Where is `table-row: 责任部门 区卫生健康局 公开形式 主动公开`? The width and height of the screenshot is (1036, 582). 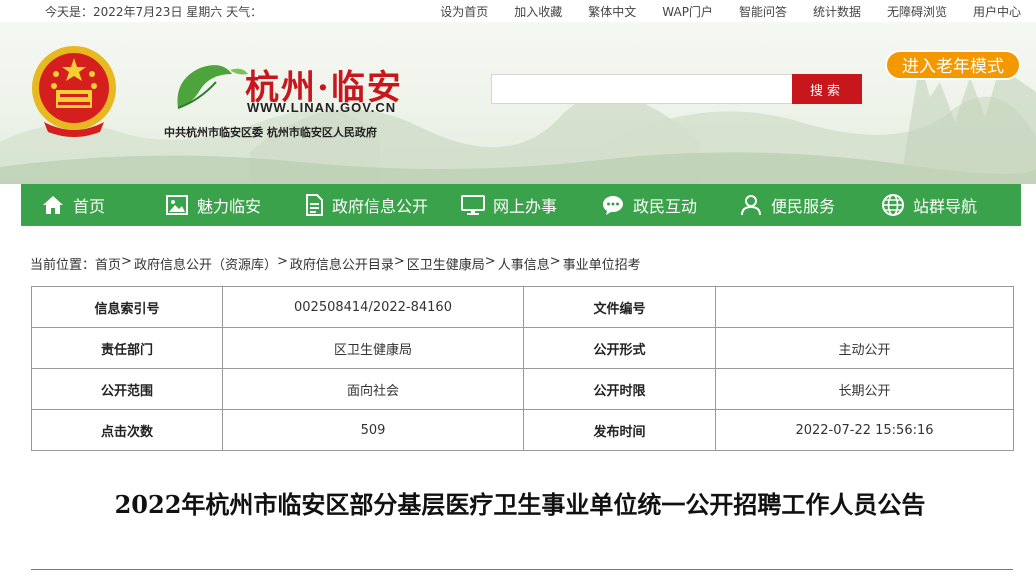 table-row: 责任部门 区卫生健康局 公开形式 主动公开 is located at coordinates (522, 348).